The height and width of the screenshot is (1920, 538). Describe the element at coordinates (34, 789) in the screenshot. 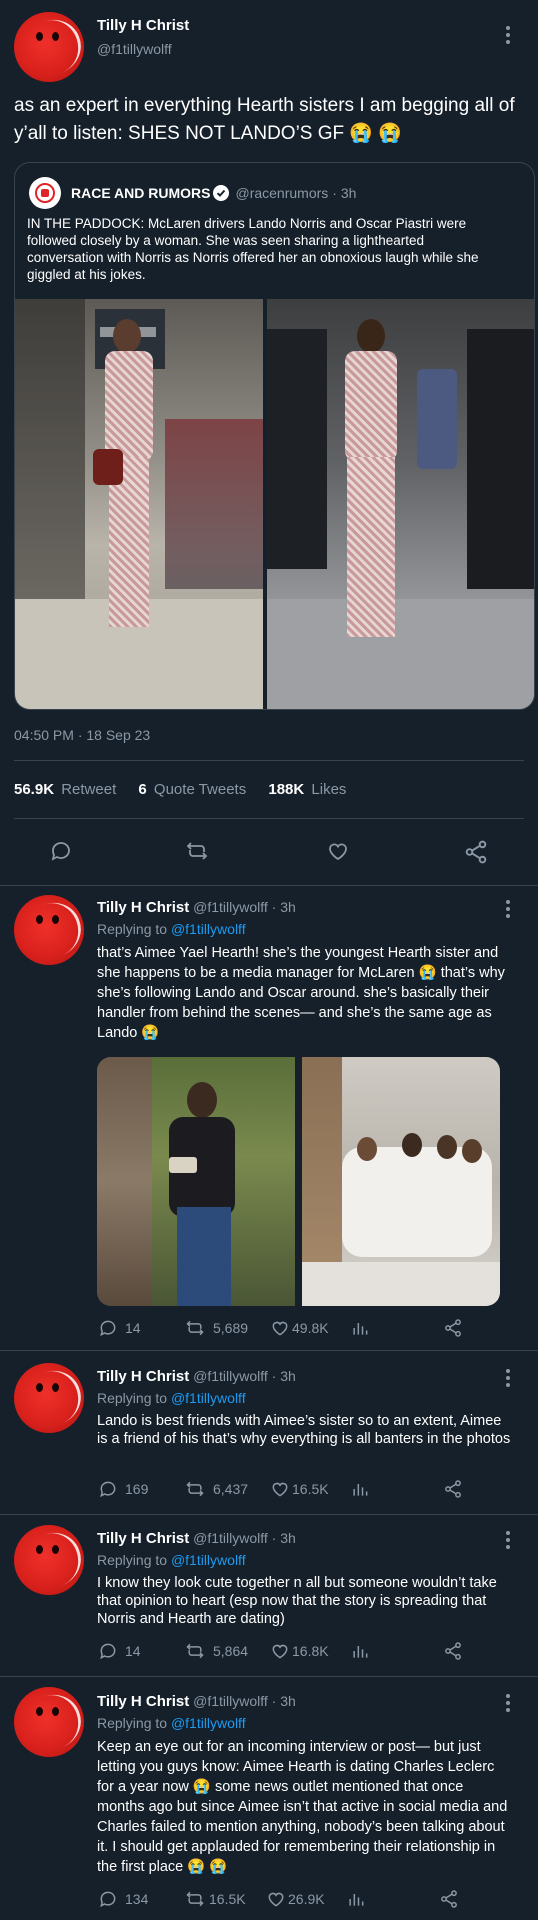

I see `retweet-count: 56.9K` at that location.